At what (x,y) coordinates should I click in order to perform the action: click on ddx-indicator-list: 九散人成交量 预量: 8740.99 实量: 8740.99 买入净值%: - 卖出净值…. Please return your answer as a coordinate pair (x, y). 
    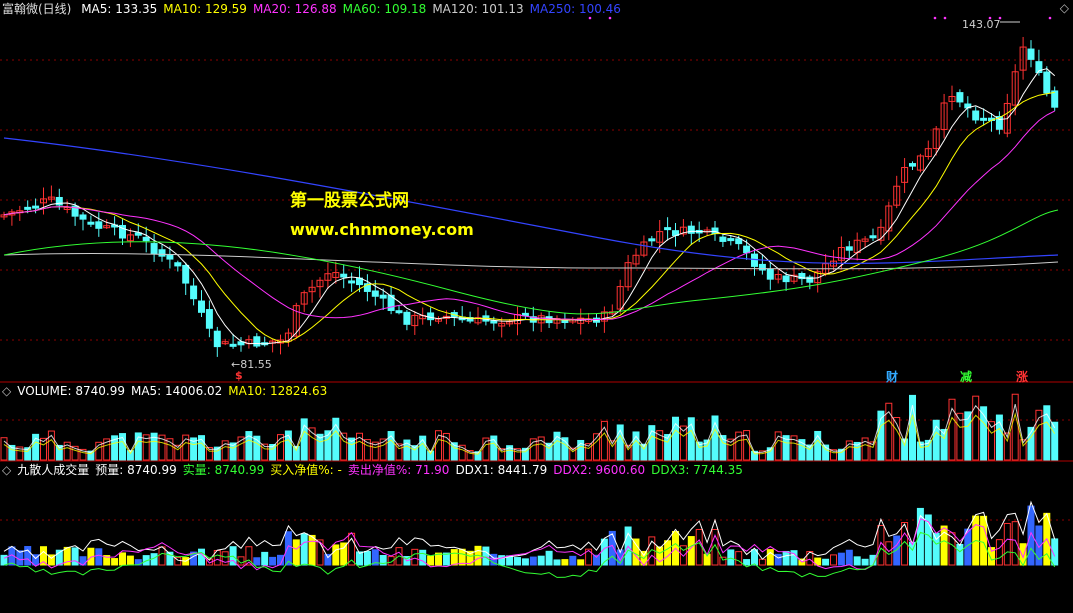
    Looking at the image, I should click on (383, 470).